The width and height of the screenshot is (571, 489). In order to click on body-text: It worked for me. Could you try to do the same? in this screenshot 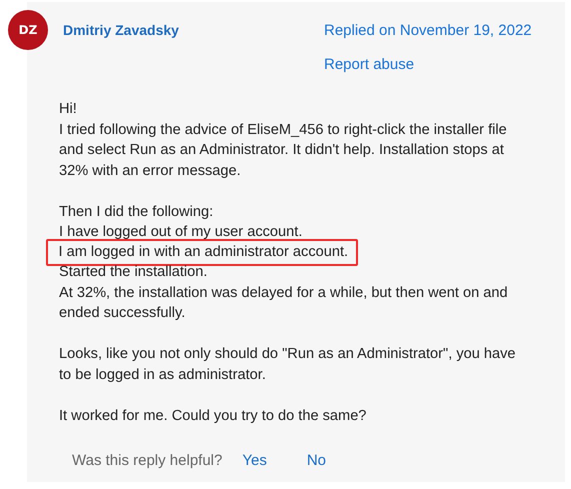, I will do `click(212, 416)`.